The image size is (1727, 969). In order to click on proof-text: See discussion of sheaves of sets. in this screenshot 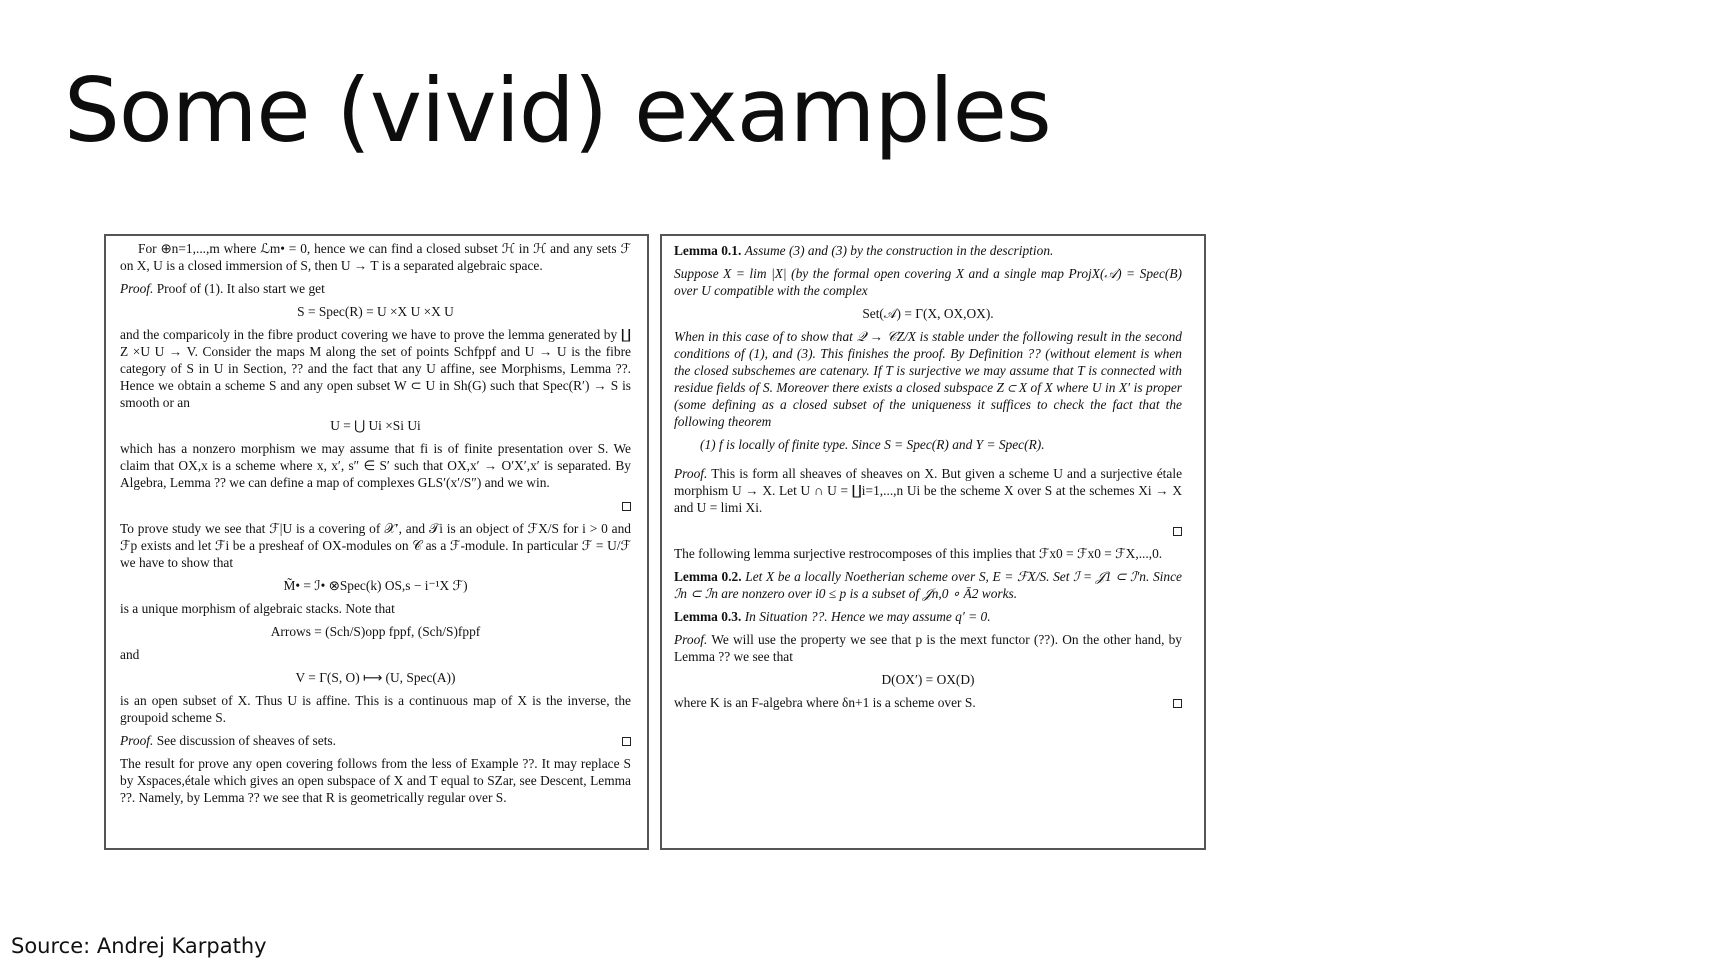, I will do `click(246, 740)`.